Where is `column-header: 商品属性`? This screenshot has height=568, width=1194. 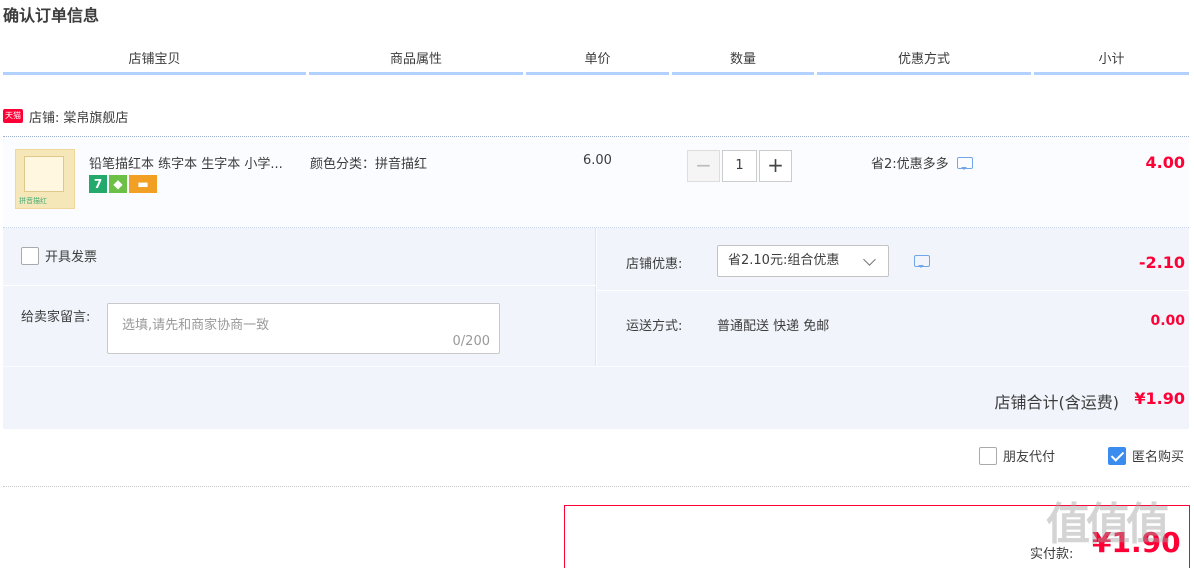
column-header: 商品属性 is located at coordinates (416, 62).